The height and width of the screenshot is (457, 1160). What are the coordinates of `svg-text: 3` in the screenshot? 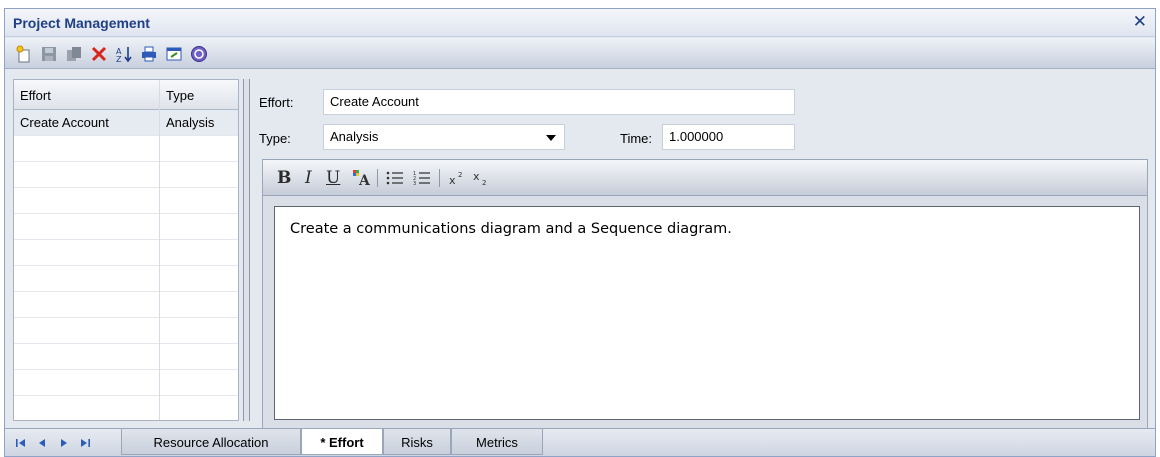 It's located at (414, 183).